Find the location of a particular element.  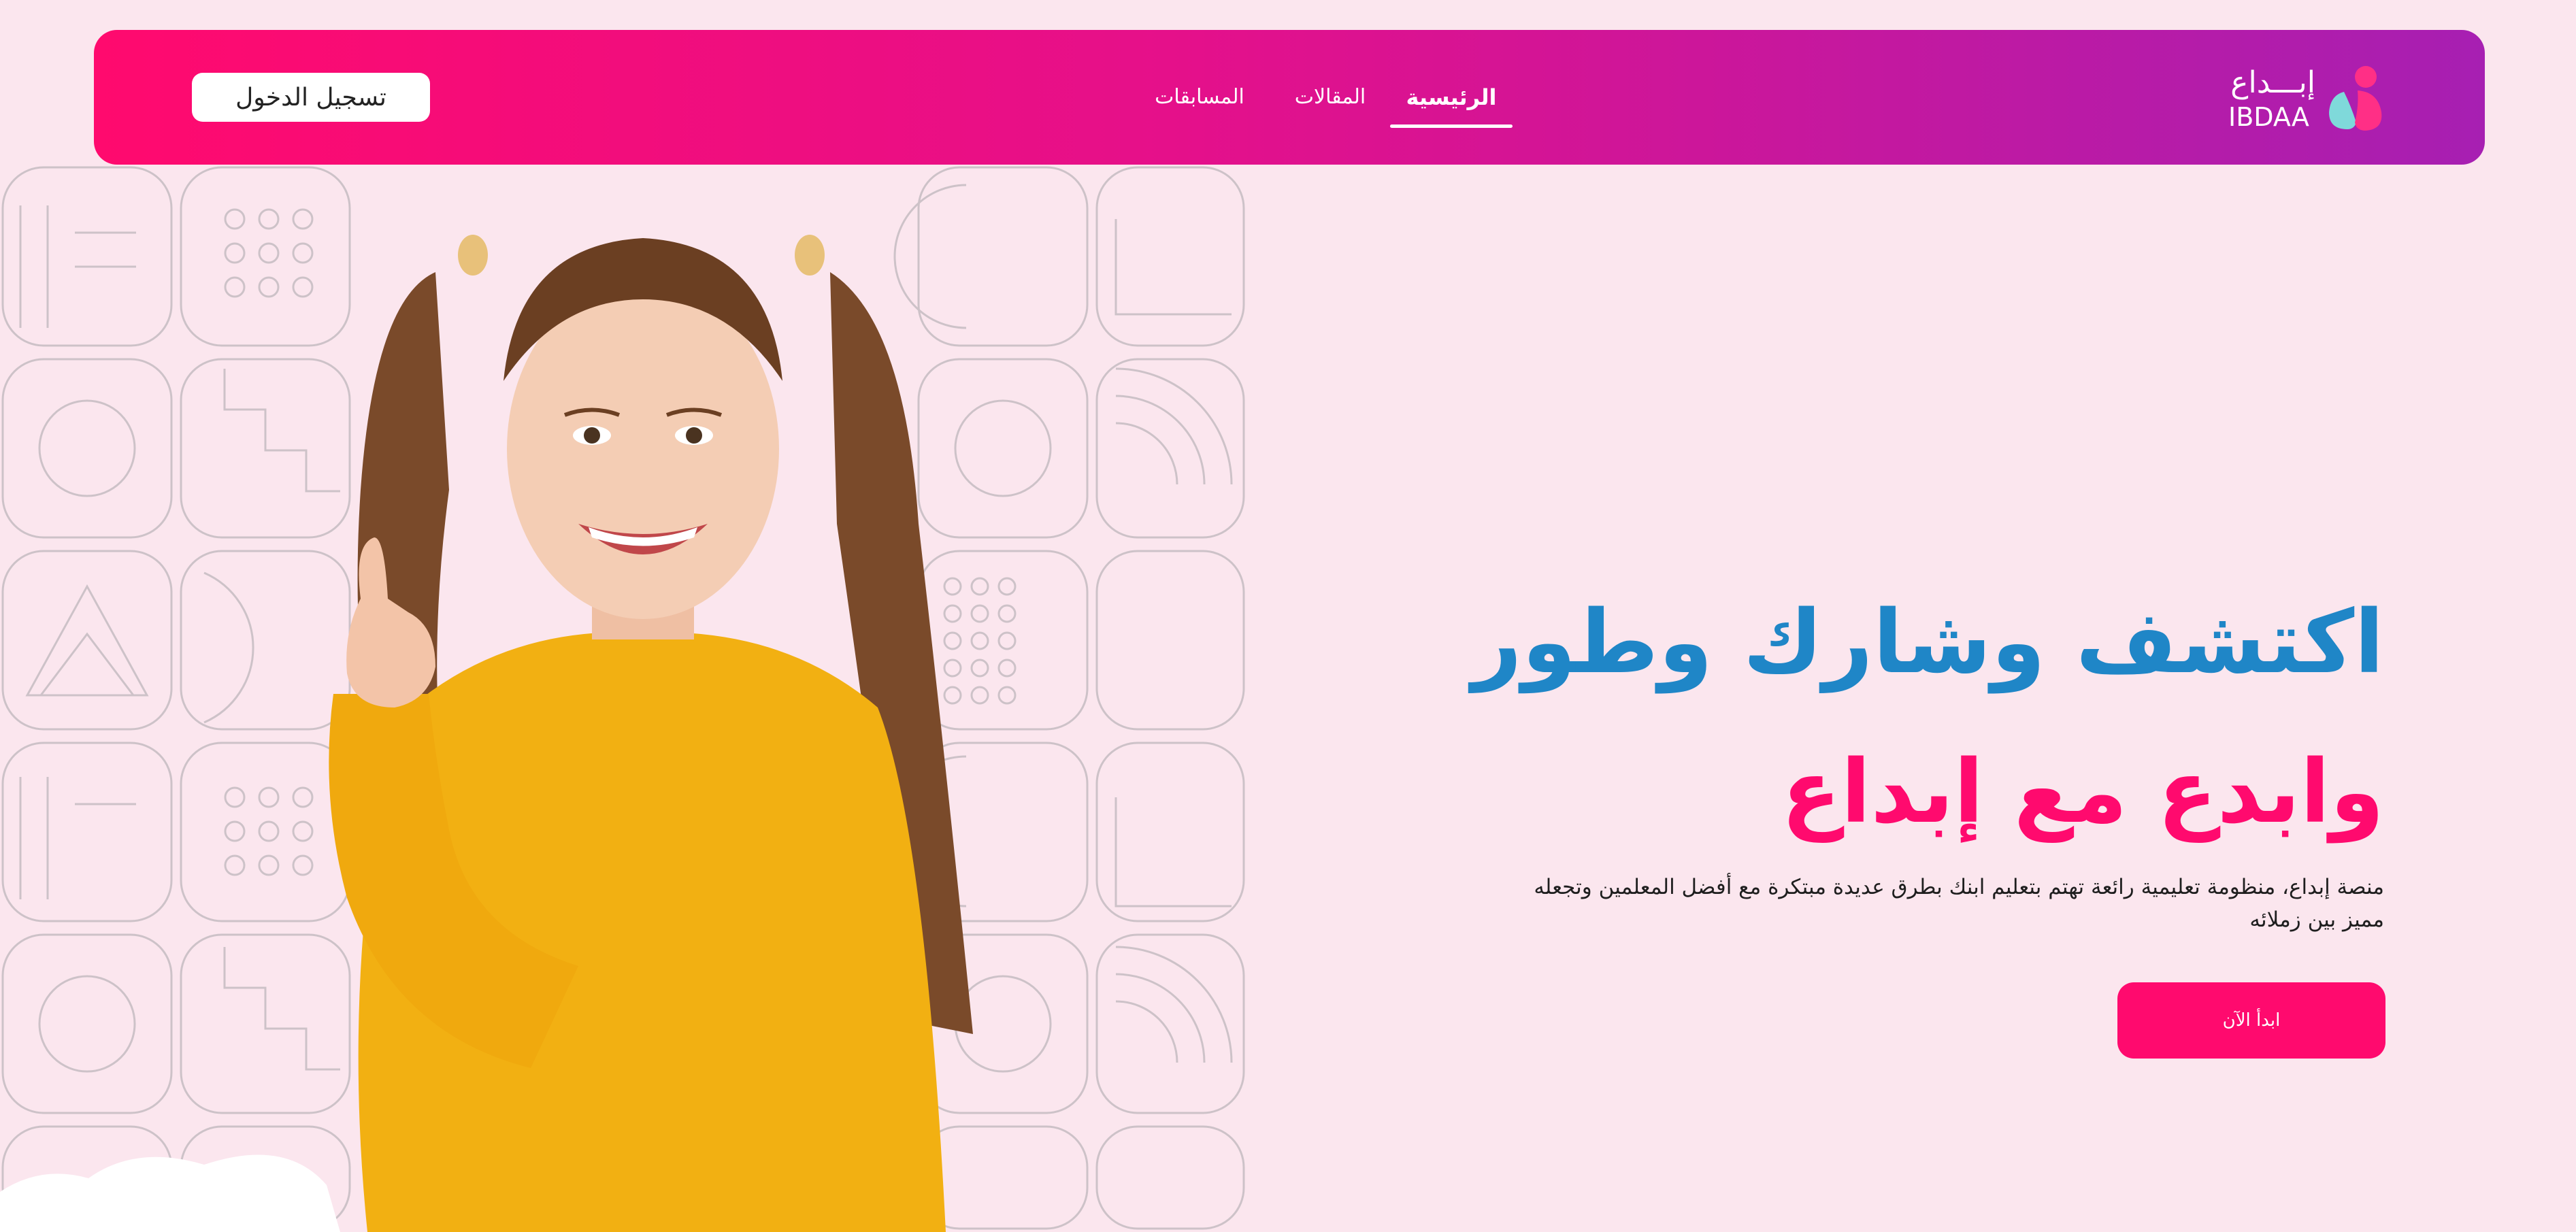

hero-headline-line2: وابدع مع إبداع is located at coordinates (2083, 792).